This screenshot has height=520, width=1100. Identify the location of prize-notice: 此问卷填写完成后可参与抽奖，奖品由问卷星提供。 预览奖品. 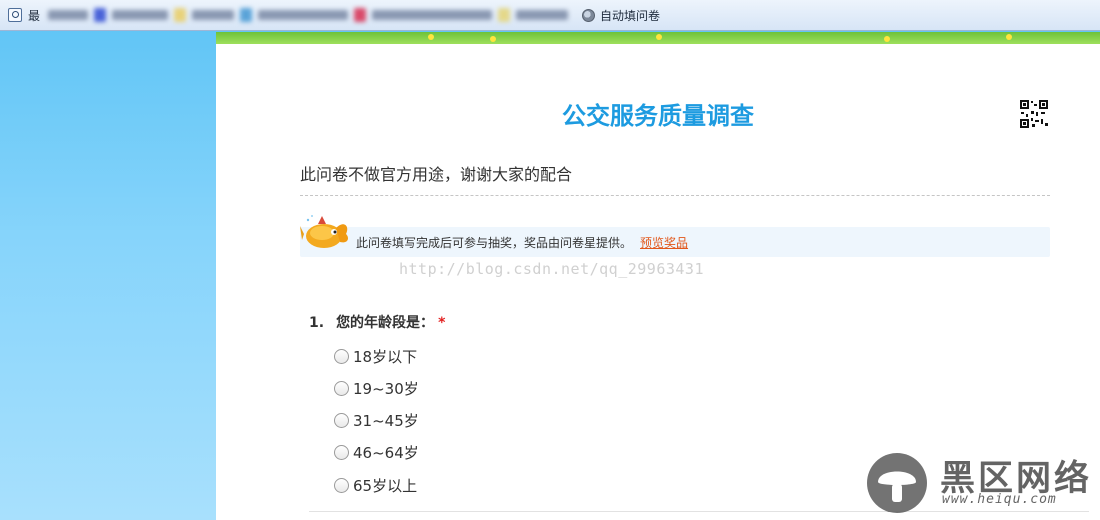
(675, 242).